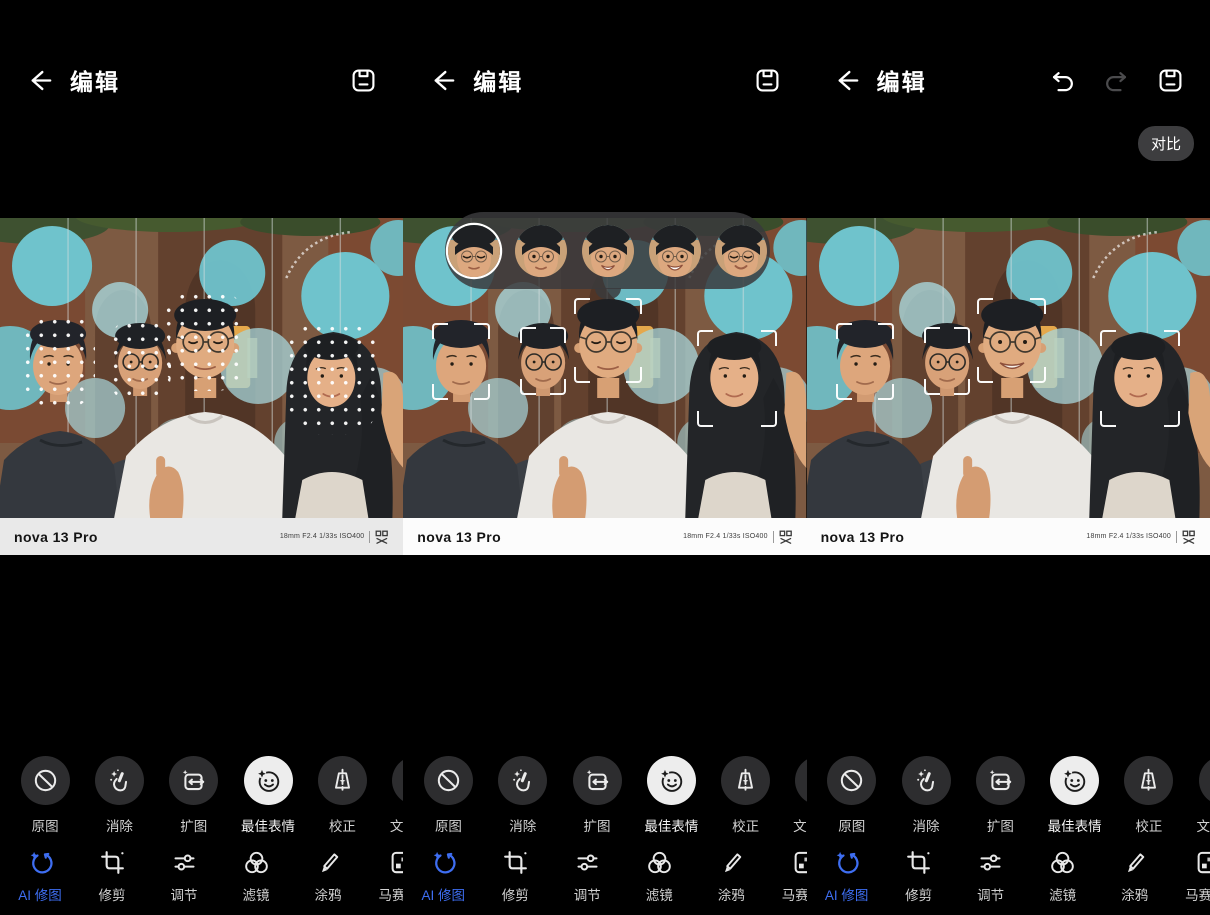 This screenshot has height=915, width=1210. Describe the element at coordinates (333, 379) in the screenshot. I see `face-scan-dots` at that location.